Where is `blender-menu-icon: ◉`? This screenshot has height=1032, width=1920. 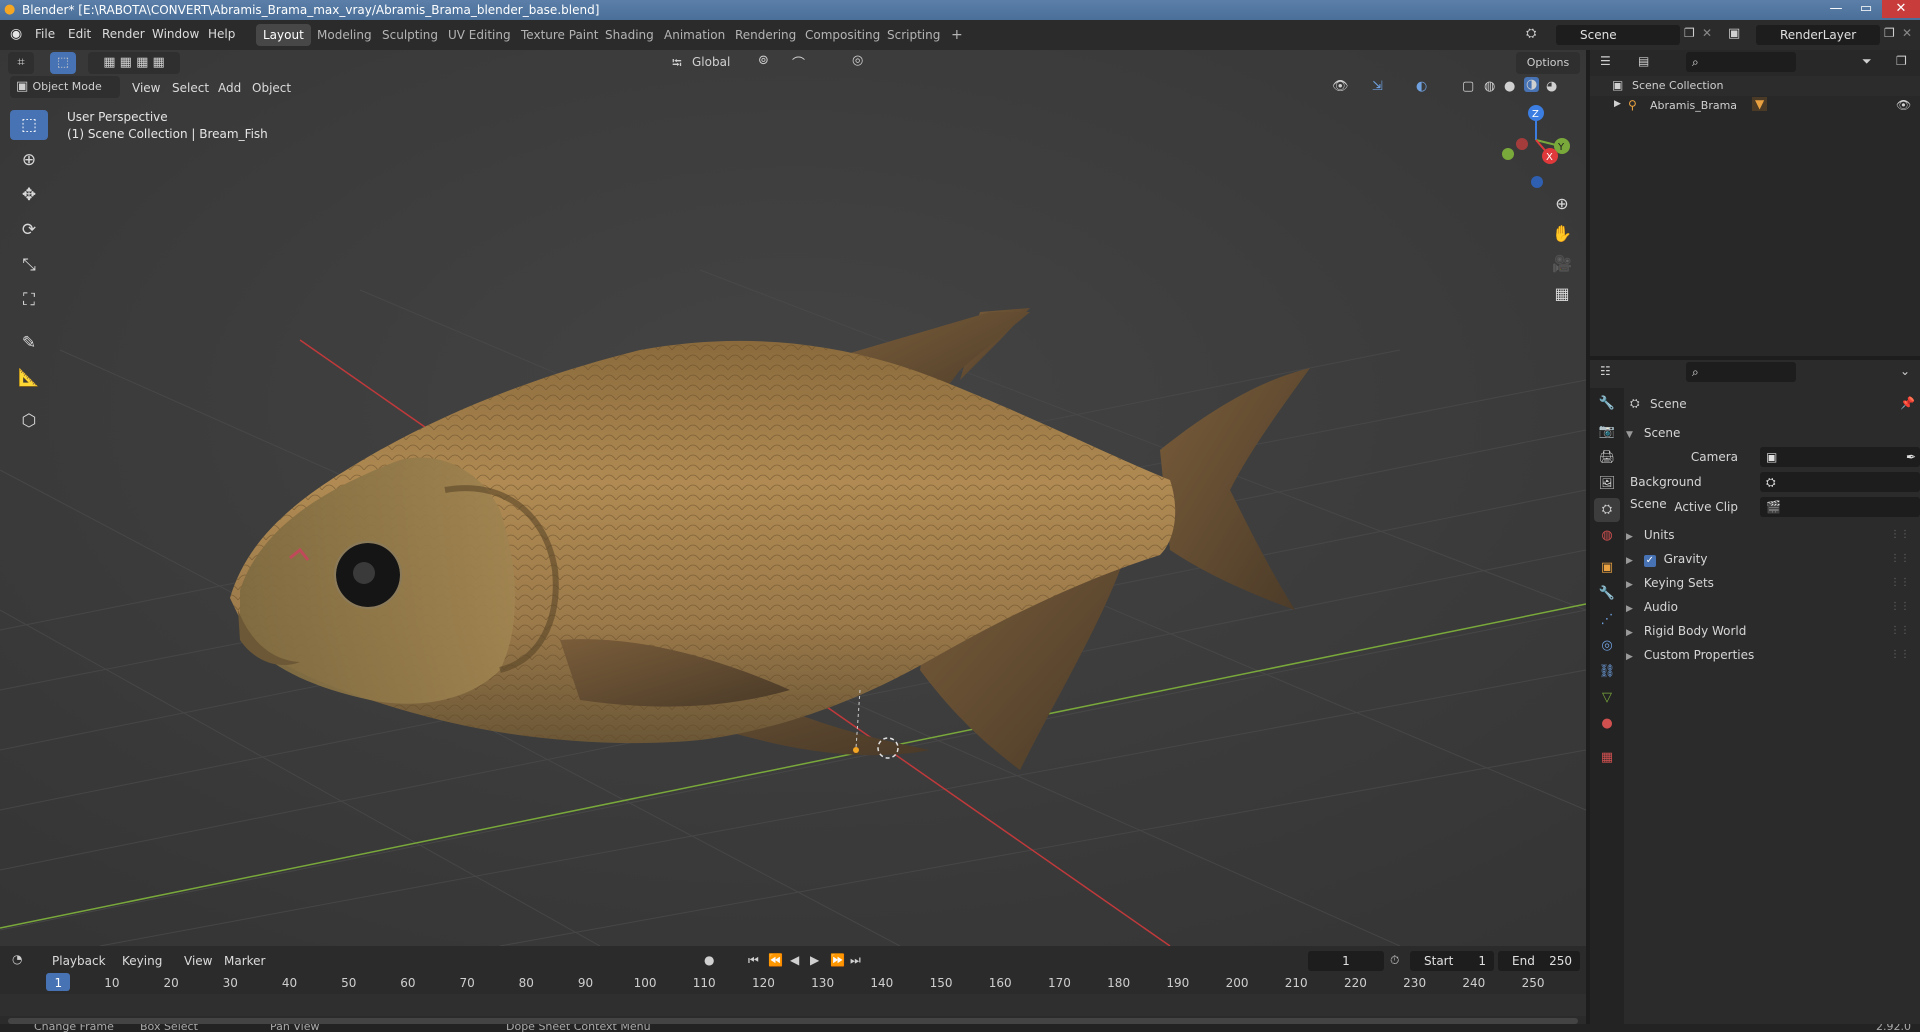
blender-menu-icon: ◉ is located at coordinates (16, 34).